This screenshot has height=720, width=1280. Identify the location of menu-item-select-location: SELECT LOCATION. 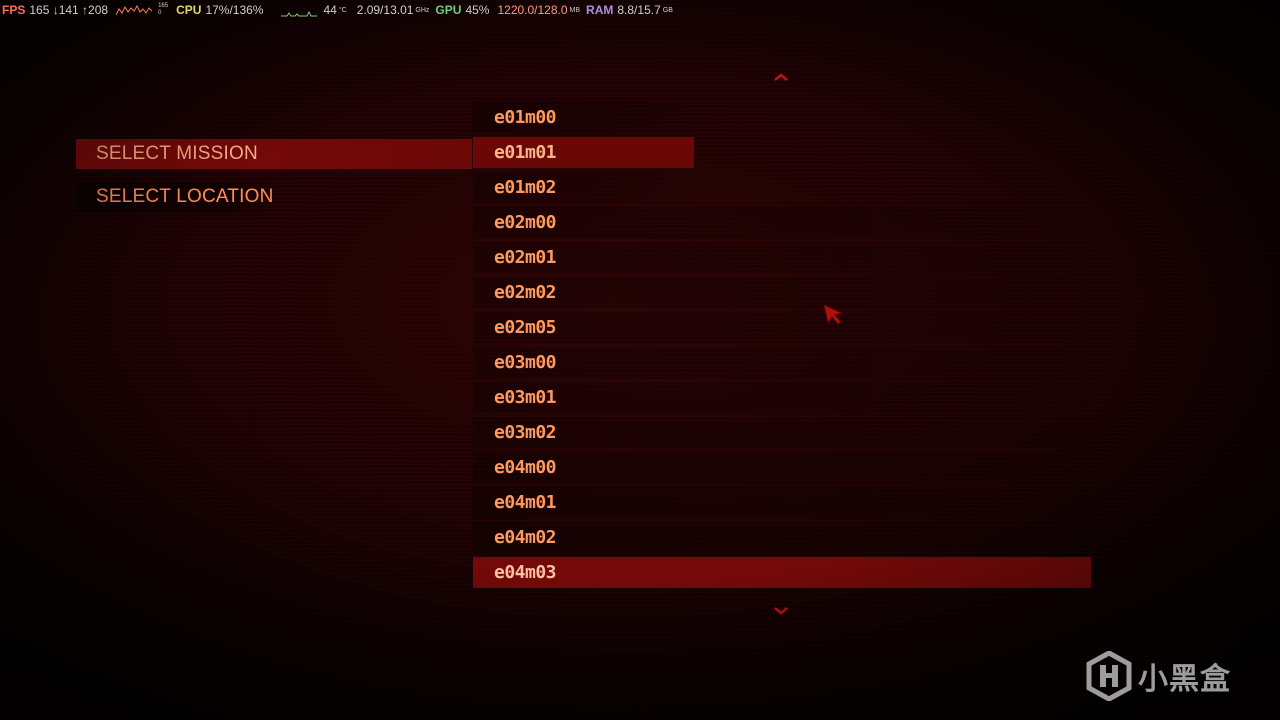
(274, 197).